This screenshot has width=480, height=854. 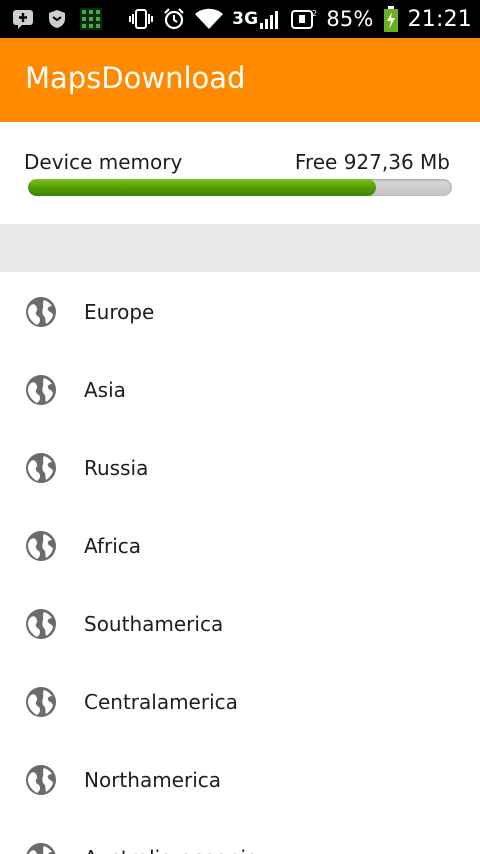 What do you see at coordinates (103, 162) in the screenshot?
I see `memory-label: Device memory` at bounding box center [103, 162].